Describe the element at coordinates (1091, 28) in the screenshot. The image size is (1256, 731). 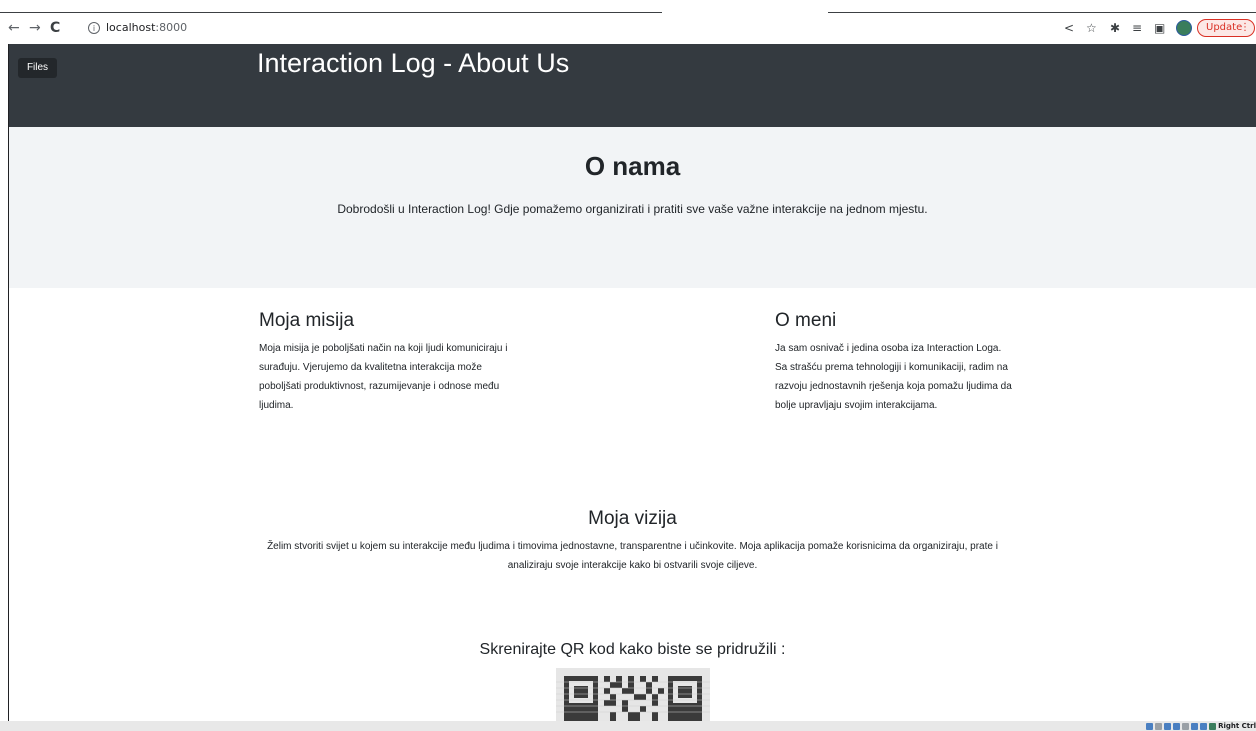
I see `bookmark-star-icon: ☆` at that location.